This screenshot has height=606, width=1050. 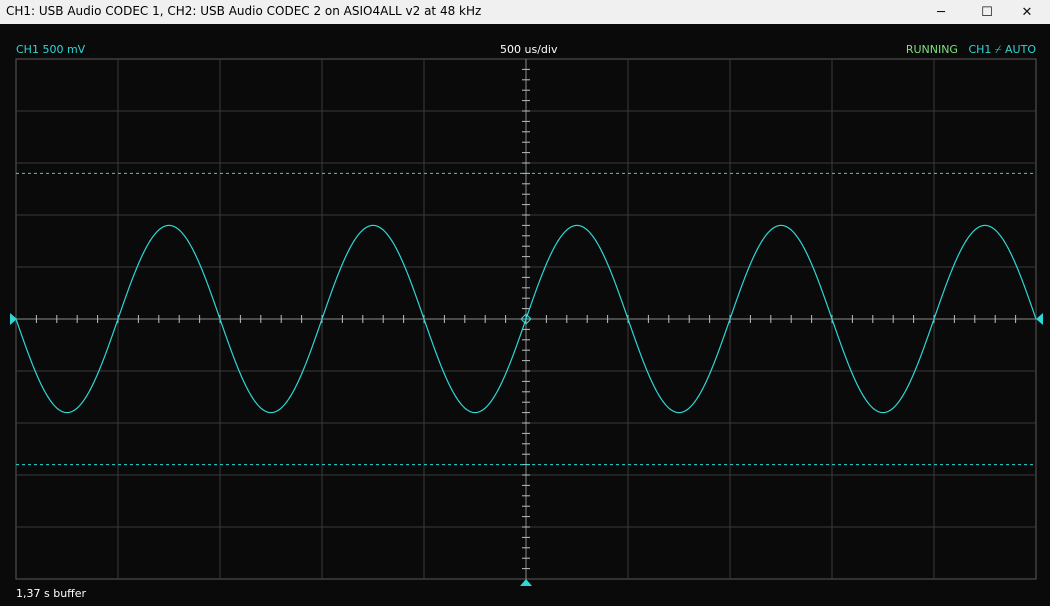 I want to click on trigger-level-marker-icon, so click(x=1039, y=319).